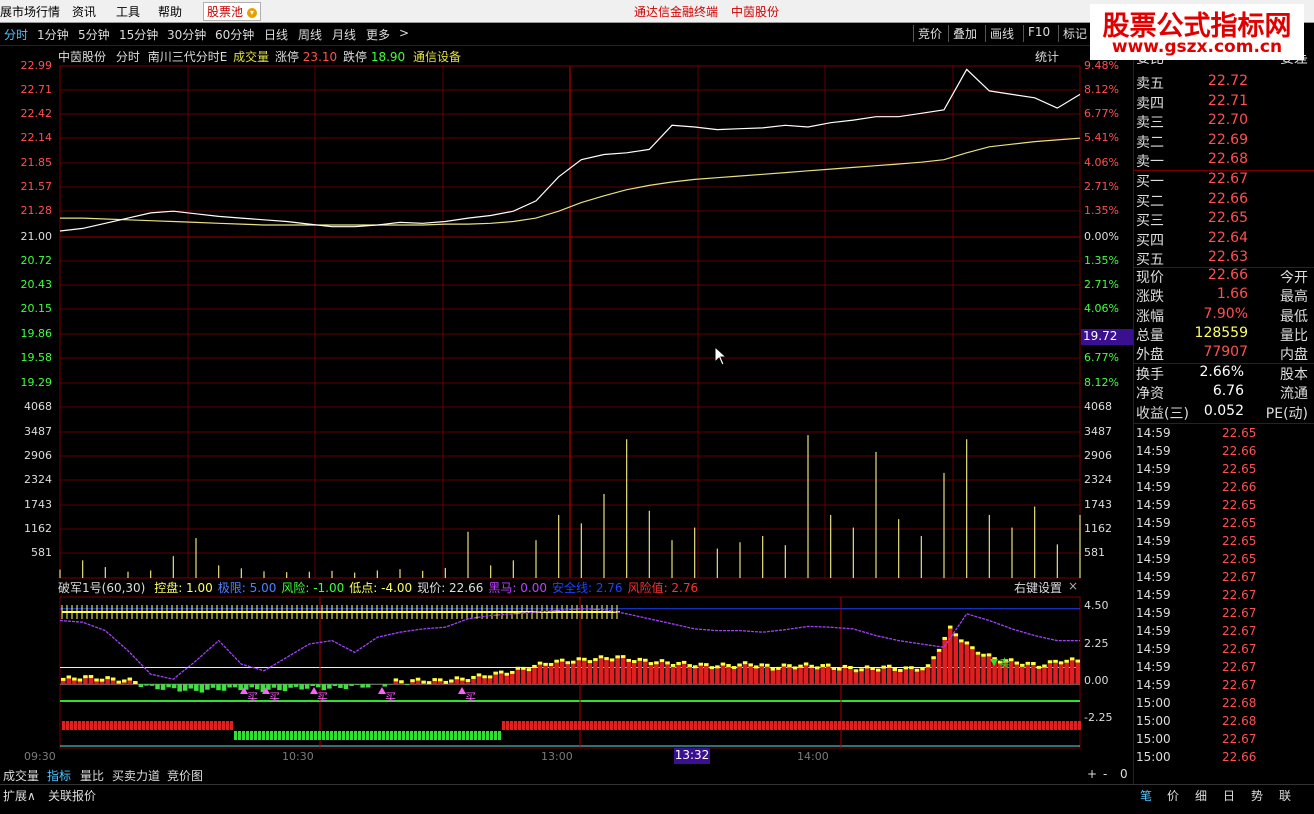 This screenshot has height=814, width=1314. What do you see at coordinates (92, 775) in the screenshot?
I see `tab-volume-ratio: 量比` at bounding box center [92, 775].